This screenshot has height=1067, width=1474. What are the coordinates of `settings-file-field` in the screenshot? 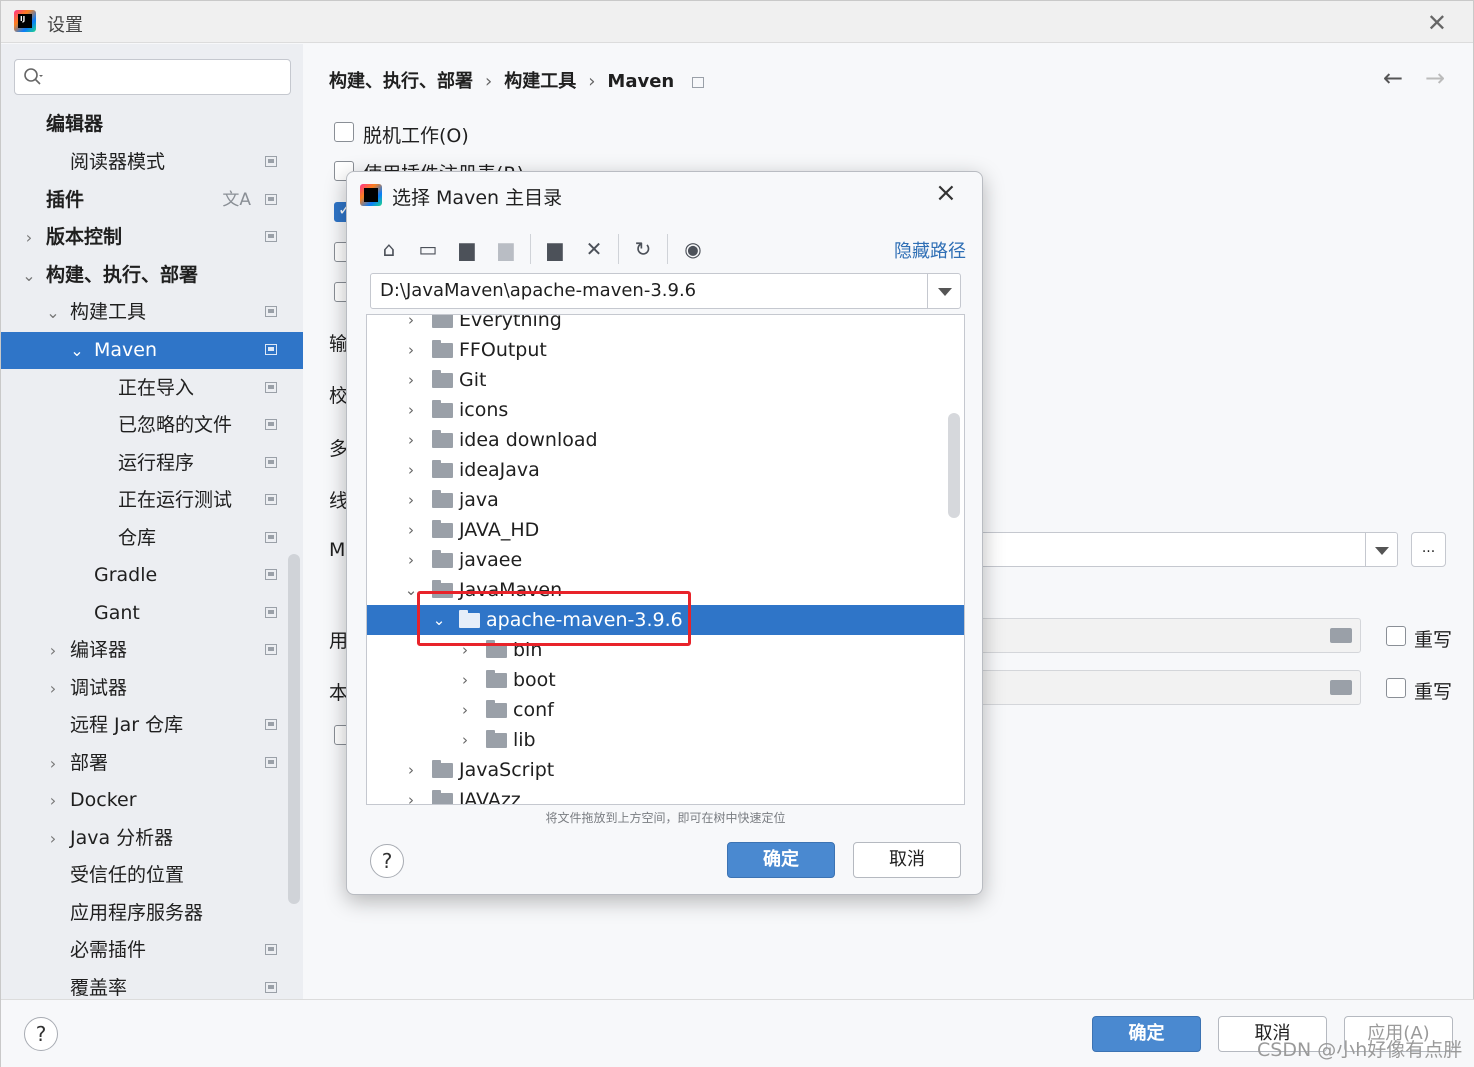 It's located at (1170, 635).